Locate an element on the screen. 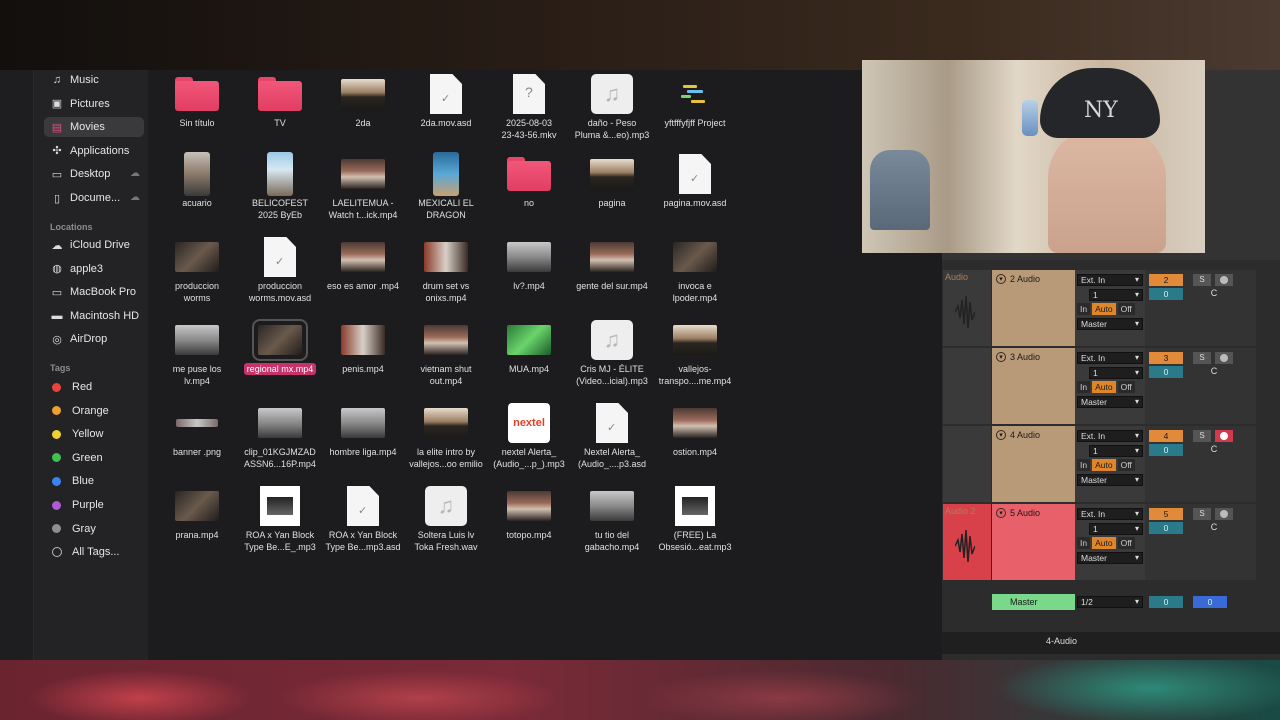  sidebar-item-docume: ▯ Docume... ☁ is located at coordinates (94, 198).